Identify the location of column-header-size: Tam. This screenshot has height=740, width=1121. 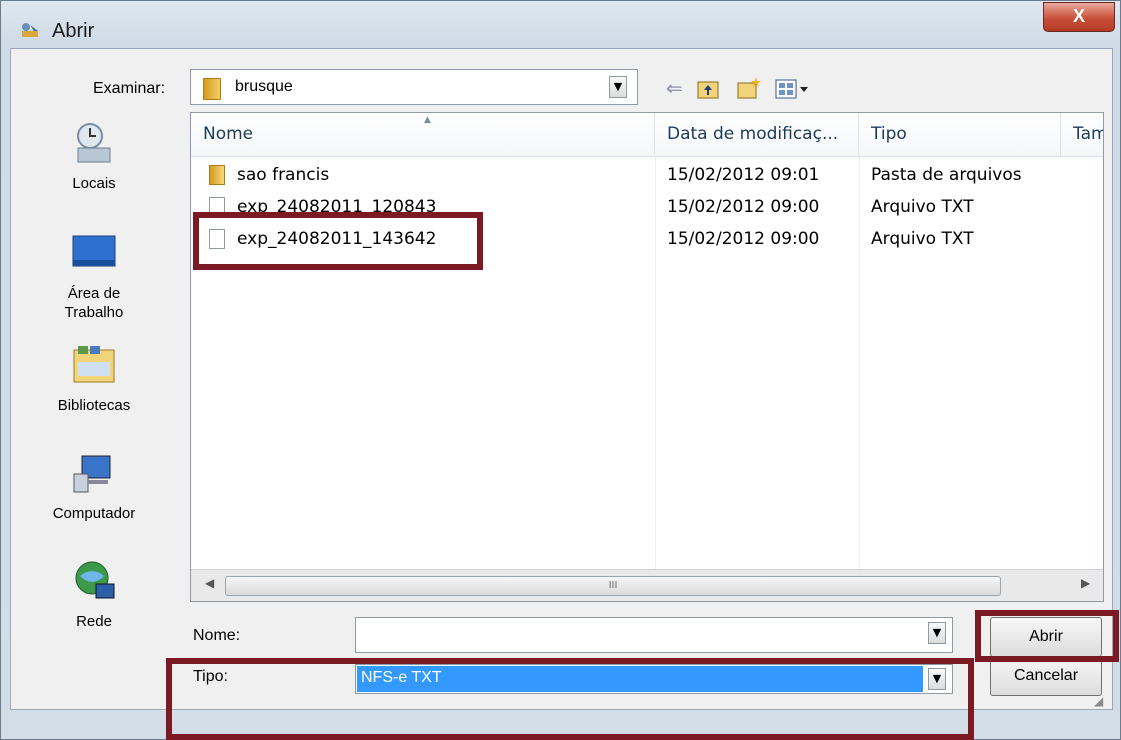
(1082, 135).